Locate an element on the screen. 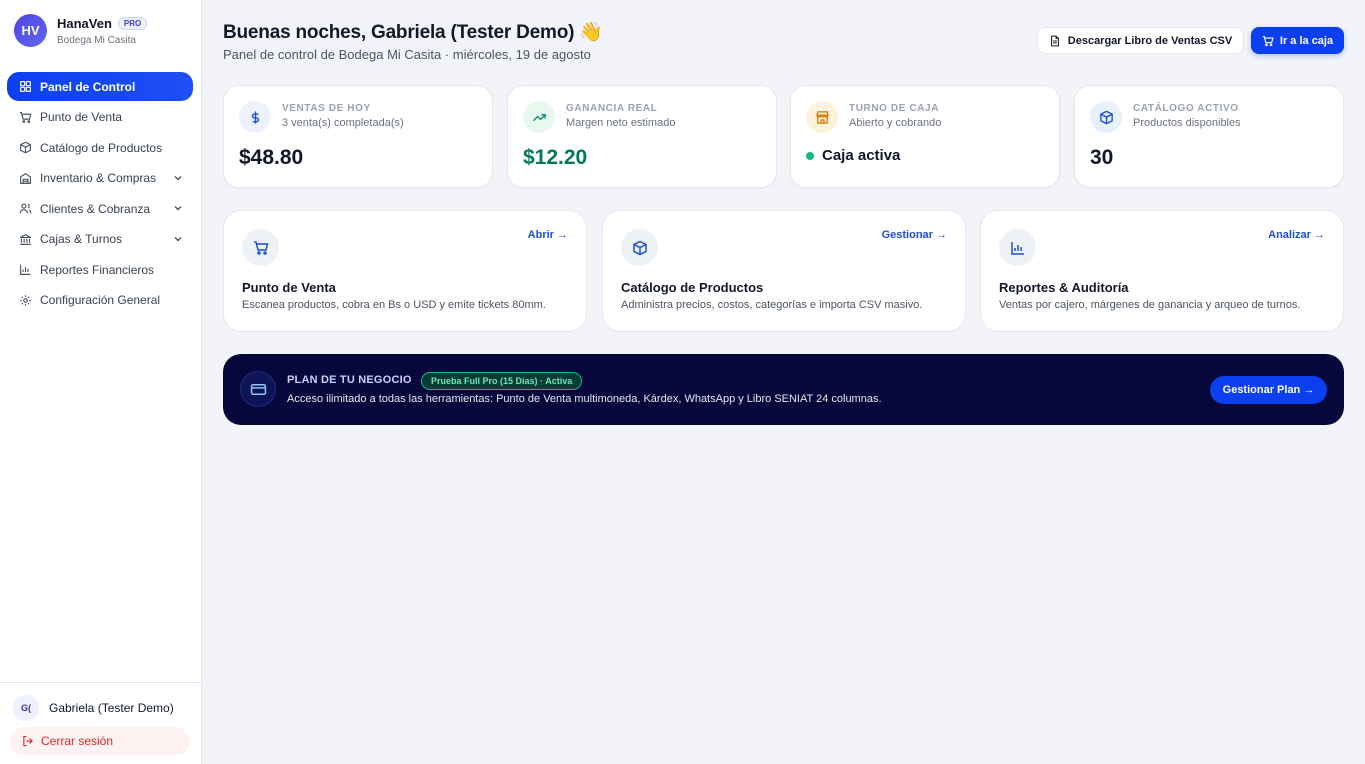  credit-card-icon is located at coordinates (258, 389).